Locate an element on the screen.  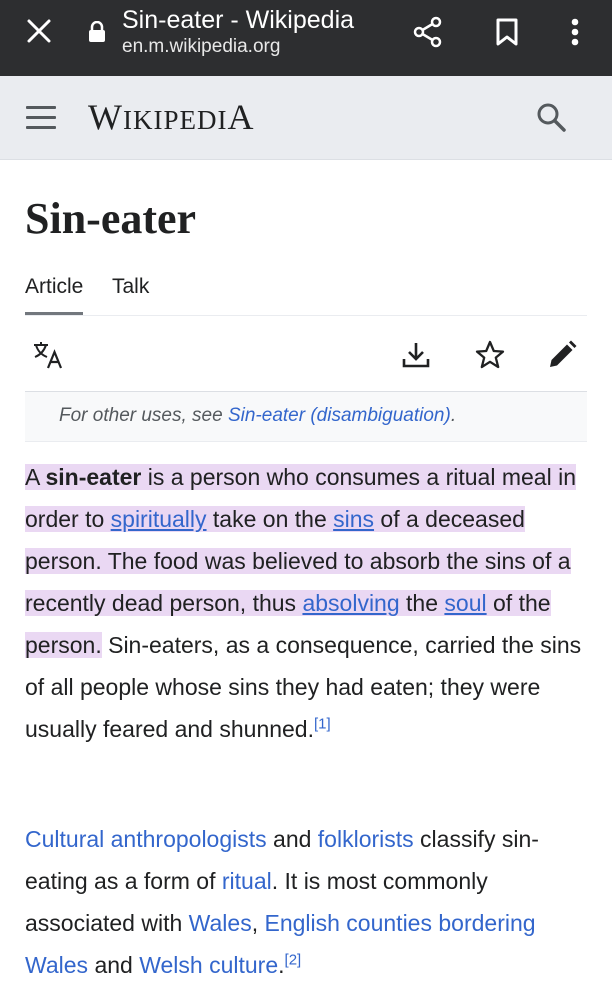
wikipedia-wordmark: WIKIPEDIA is located at coordinates (171, 117).